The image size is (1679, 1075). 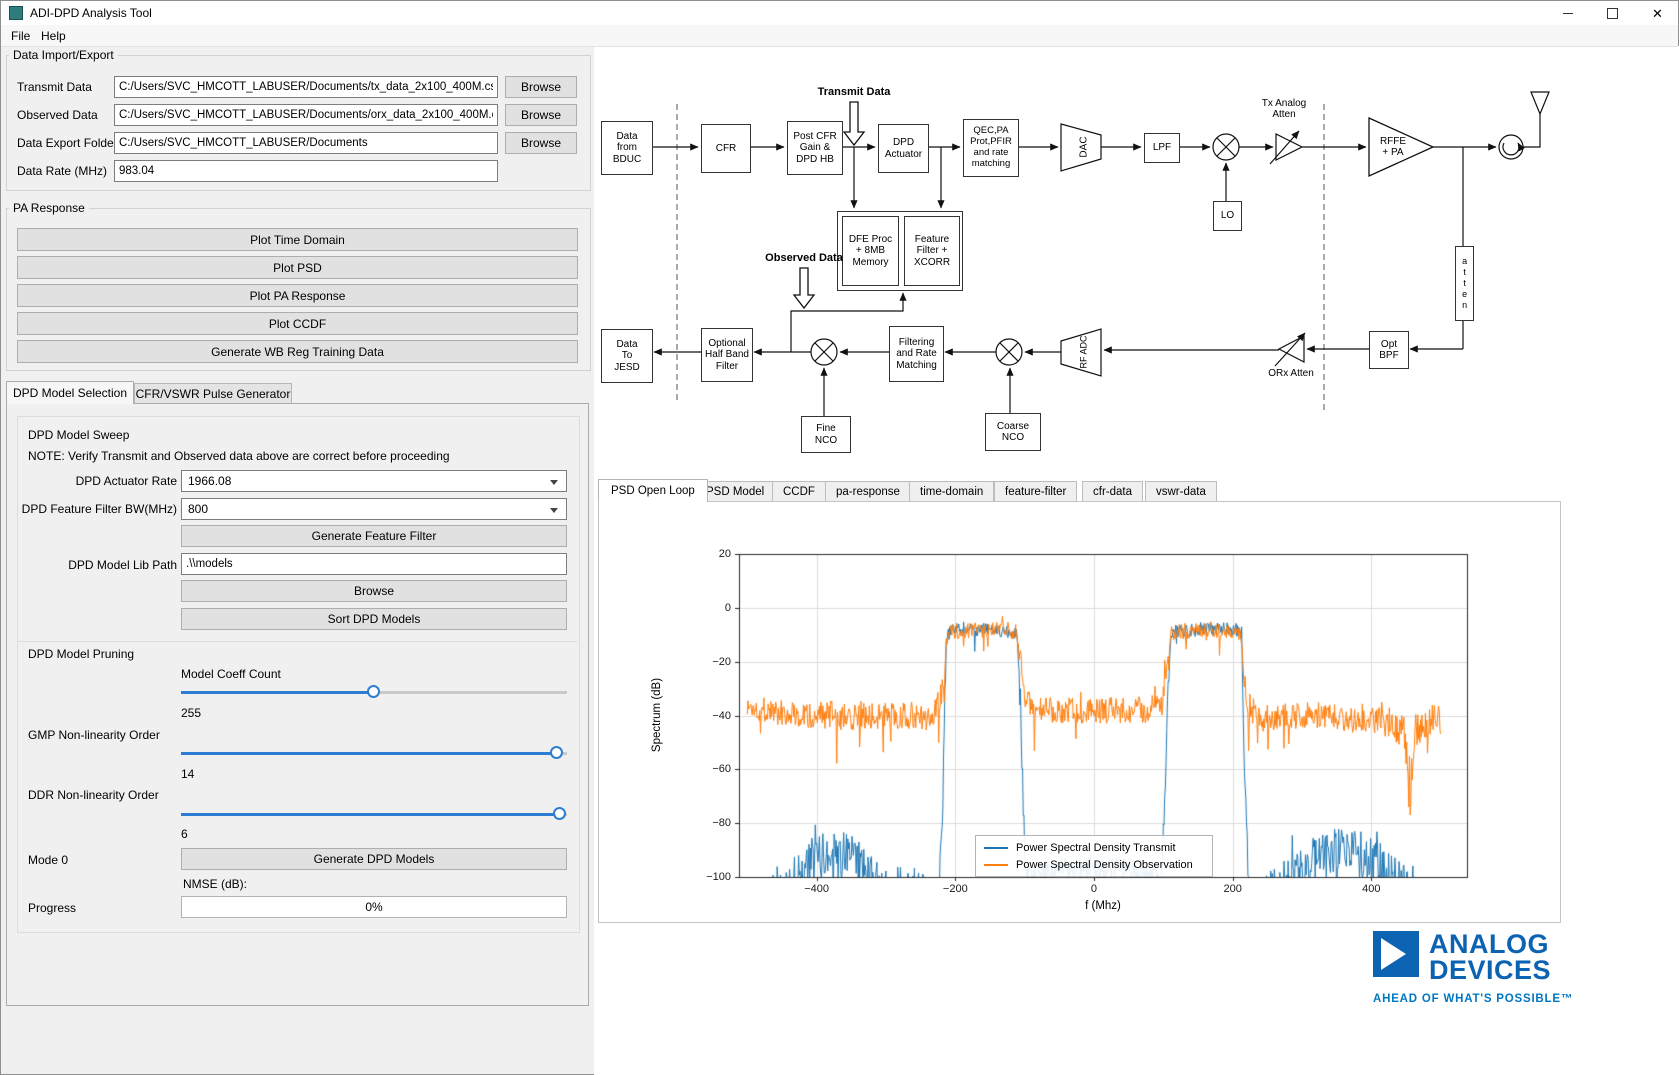 I want to click on block-lpf: LPF, so click(x=1162, y=148).